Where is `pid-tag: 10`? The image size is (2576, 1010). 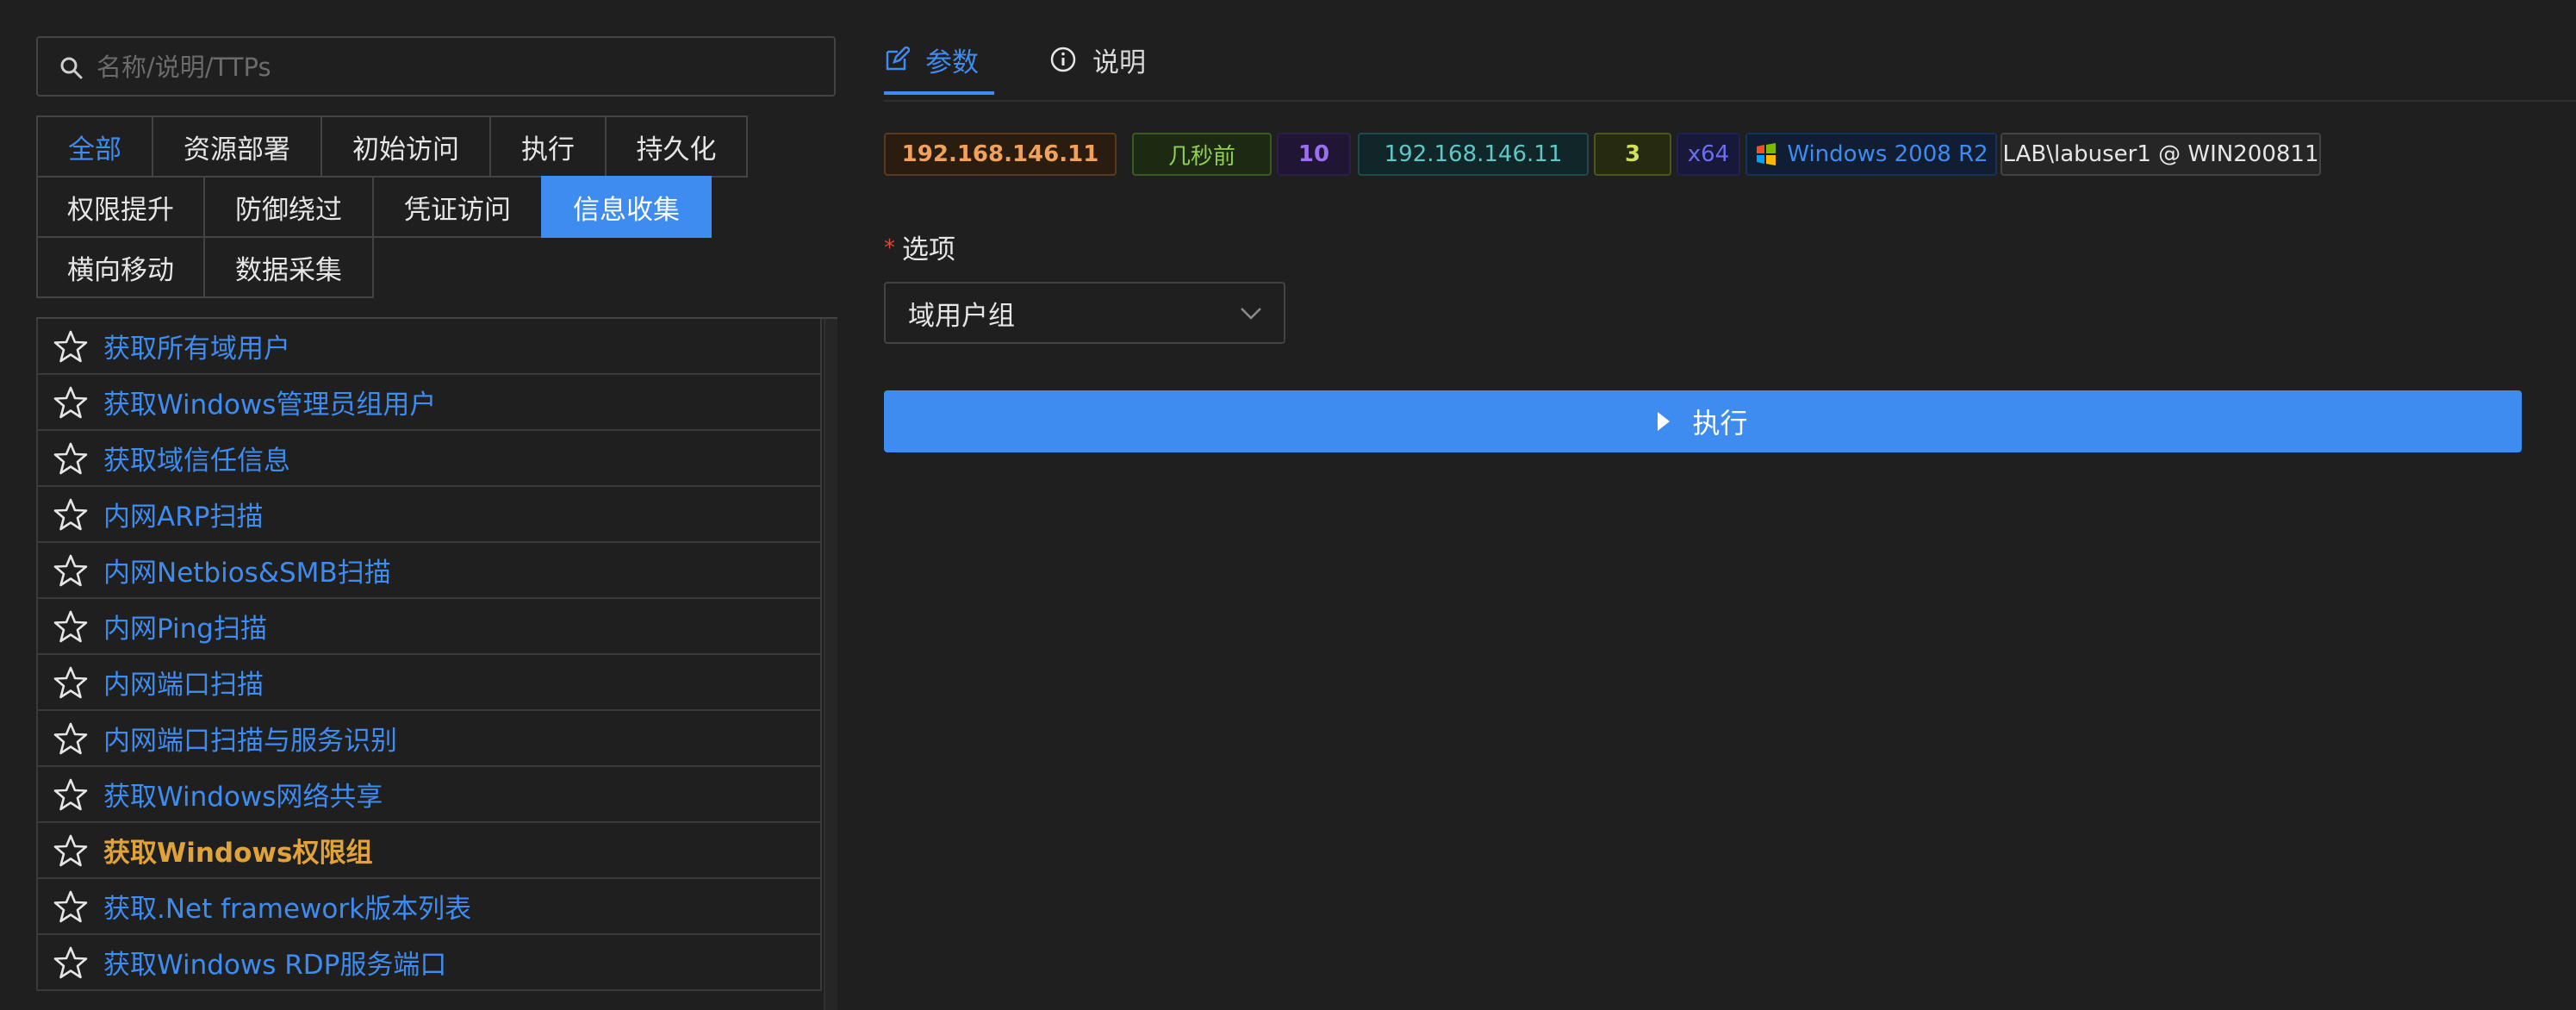 pid-tag: 10 is located at coordinates (1314, 154).